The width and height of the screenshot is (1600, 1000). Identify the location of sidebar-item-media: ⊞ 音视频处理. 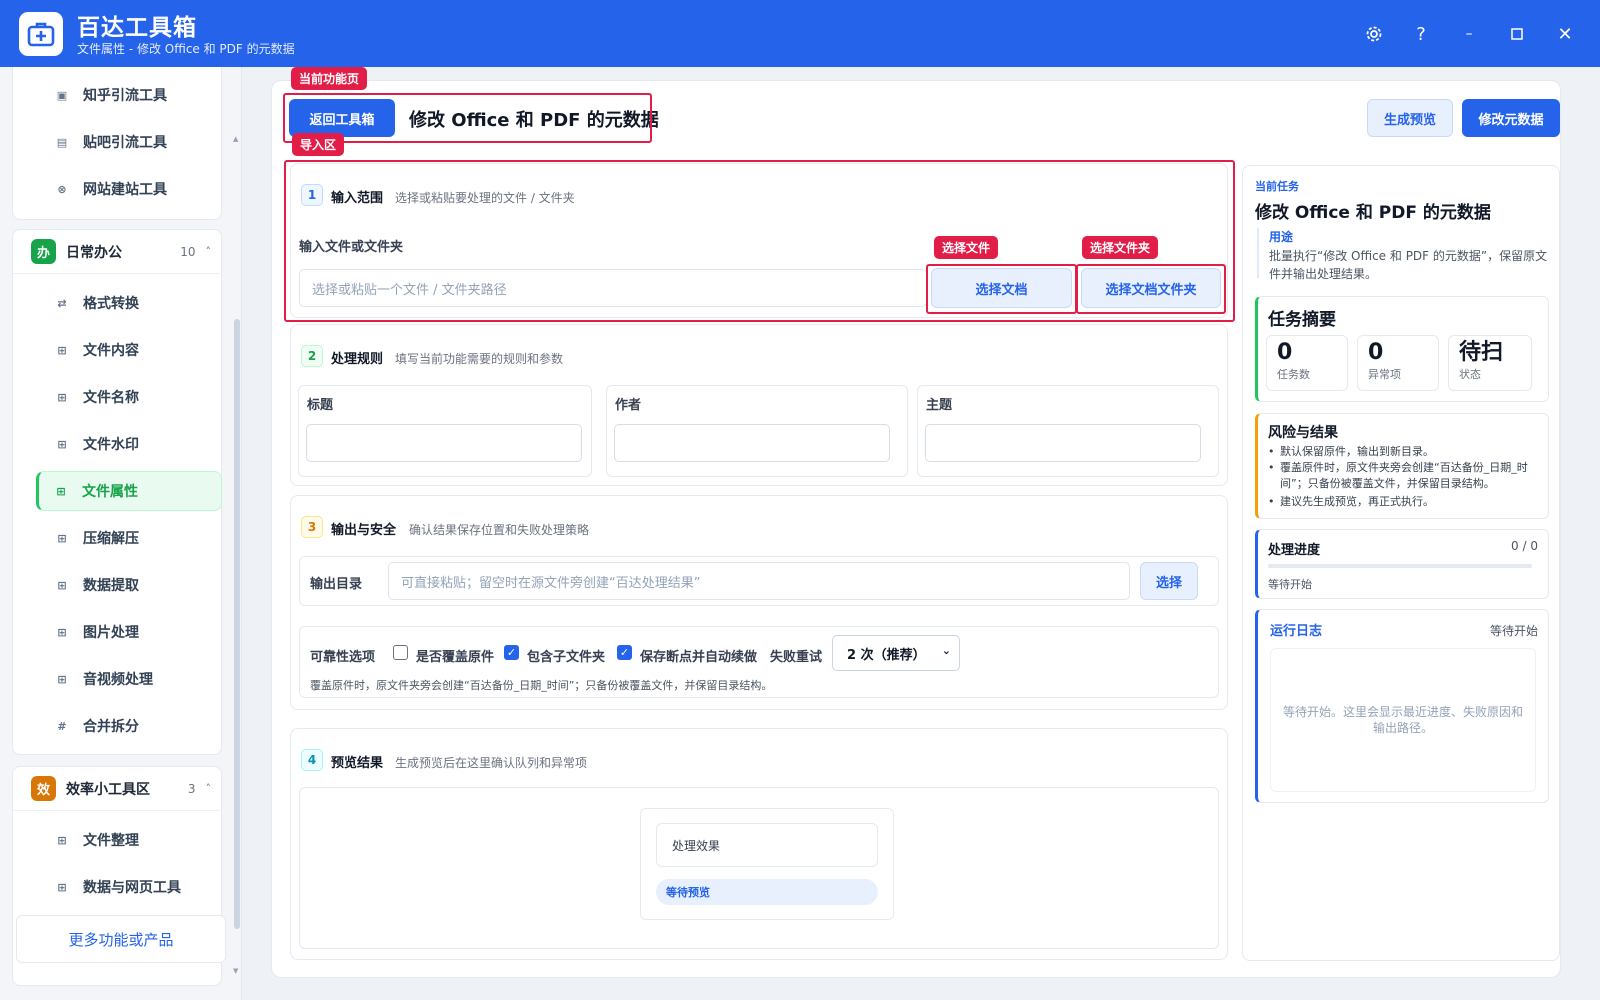
(130, 679).